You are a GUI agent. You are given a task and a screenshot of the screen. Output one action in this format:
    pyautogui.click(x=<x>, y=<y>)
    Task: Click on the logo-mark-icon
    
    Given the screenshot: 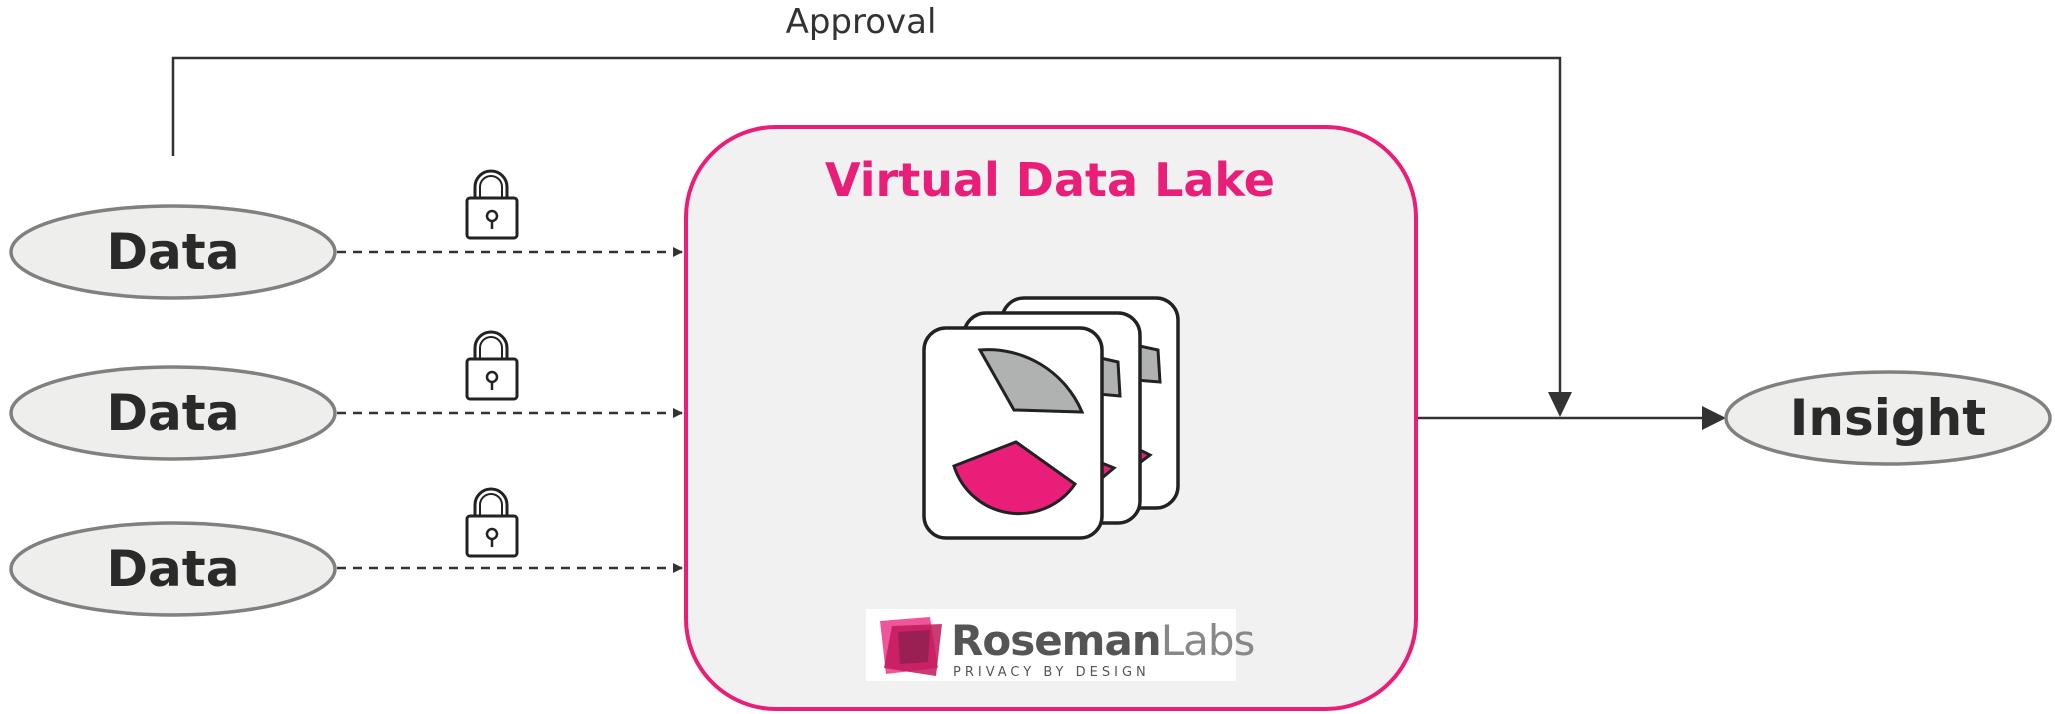 What is the action you would take?
    pyautogui.click(x=911, y=646)
    